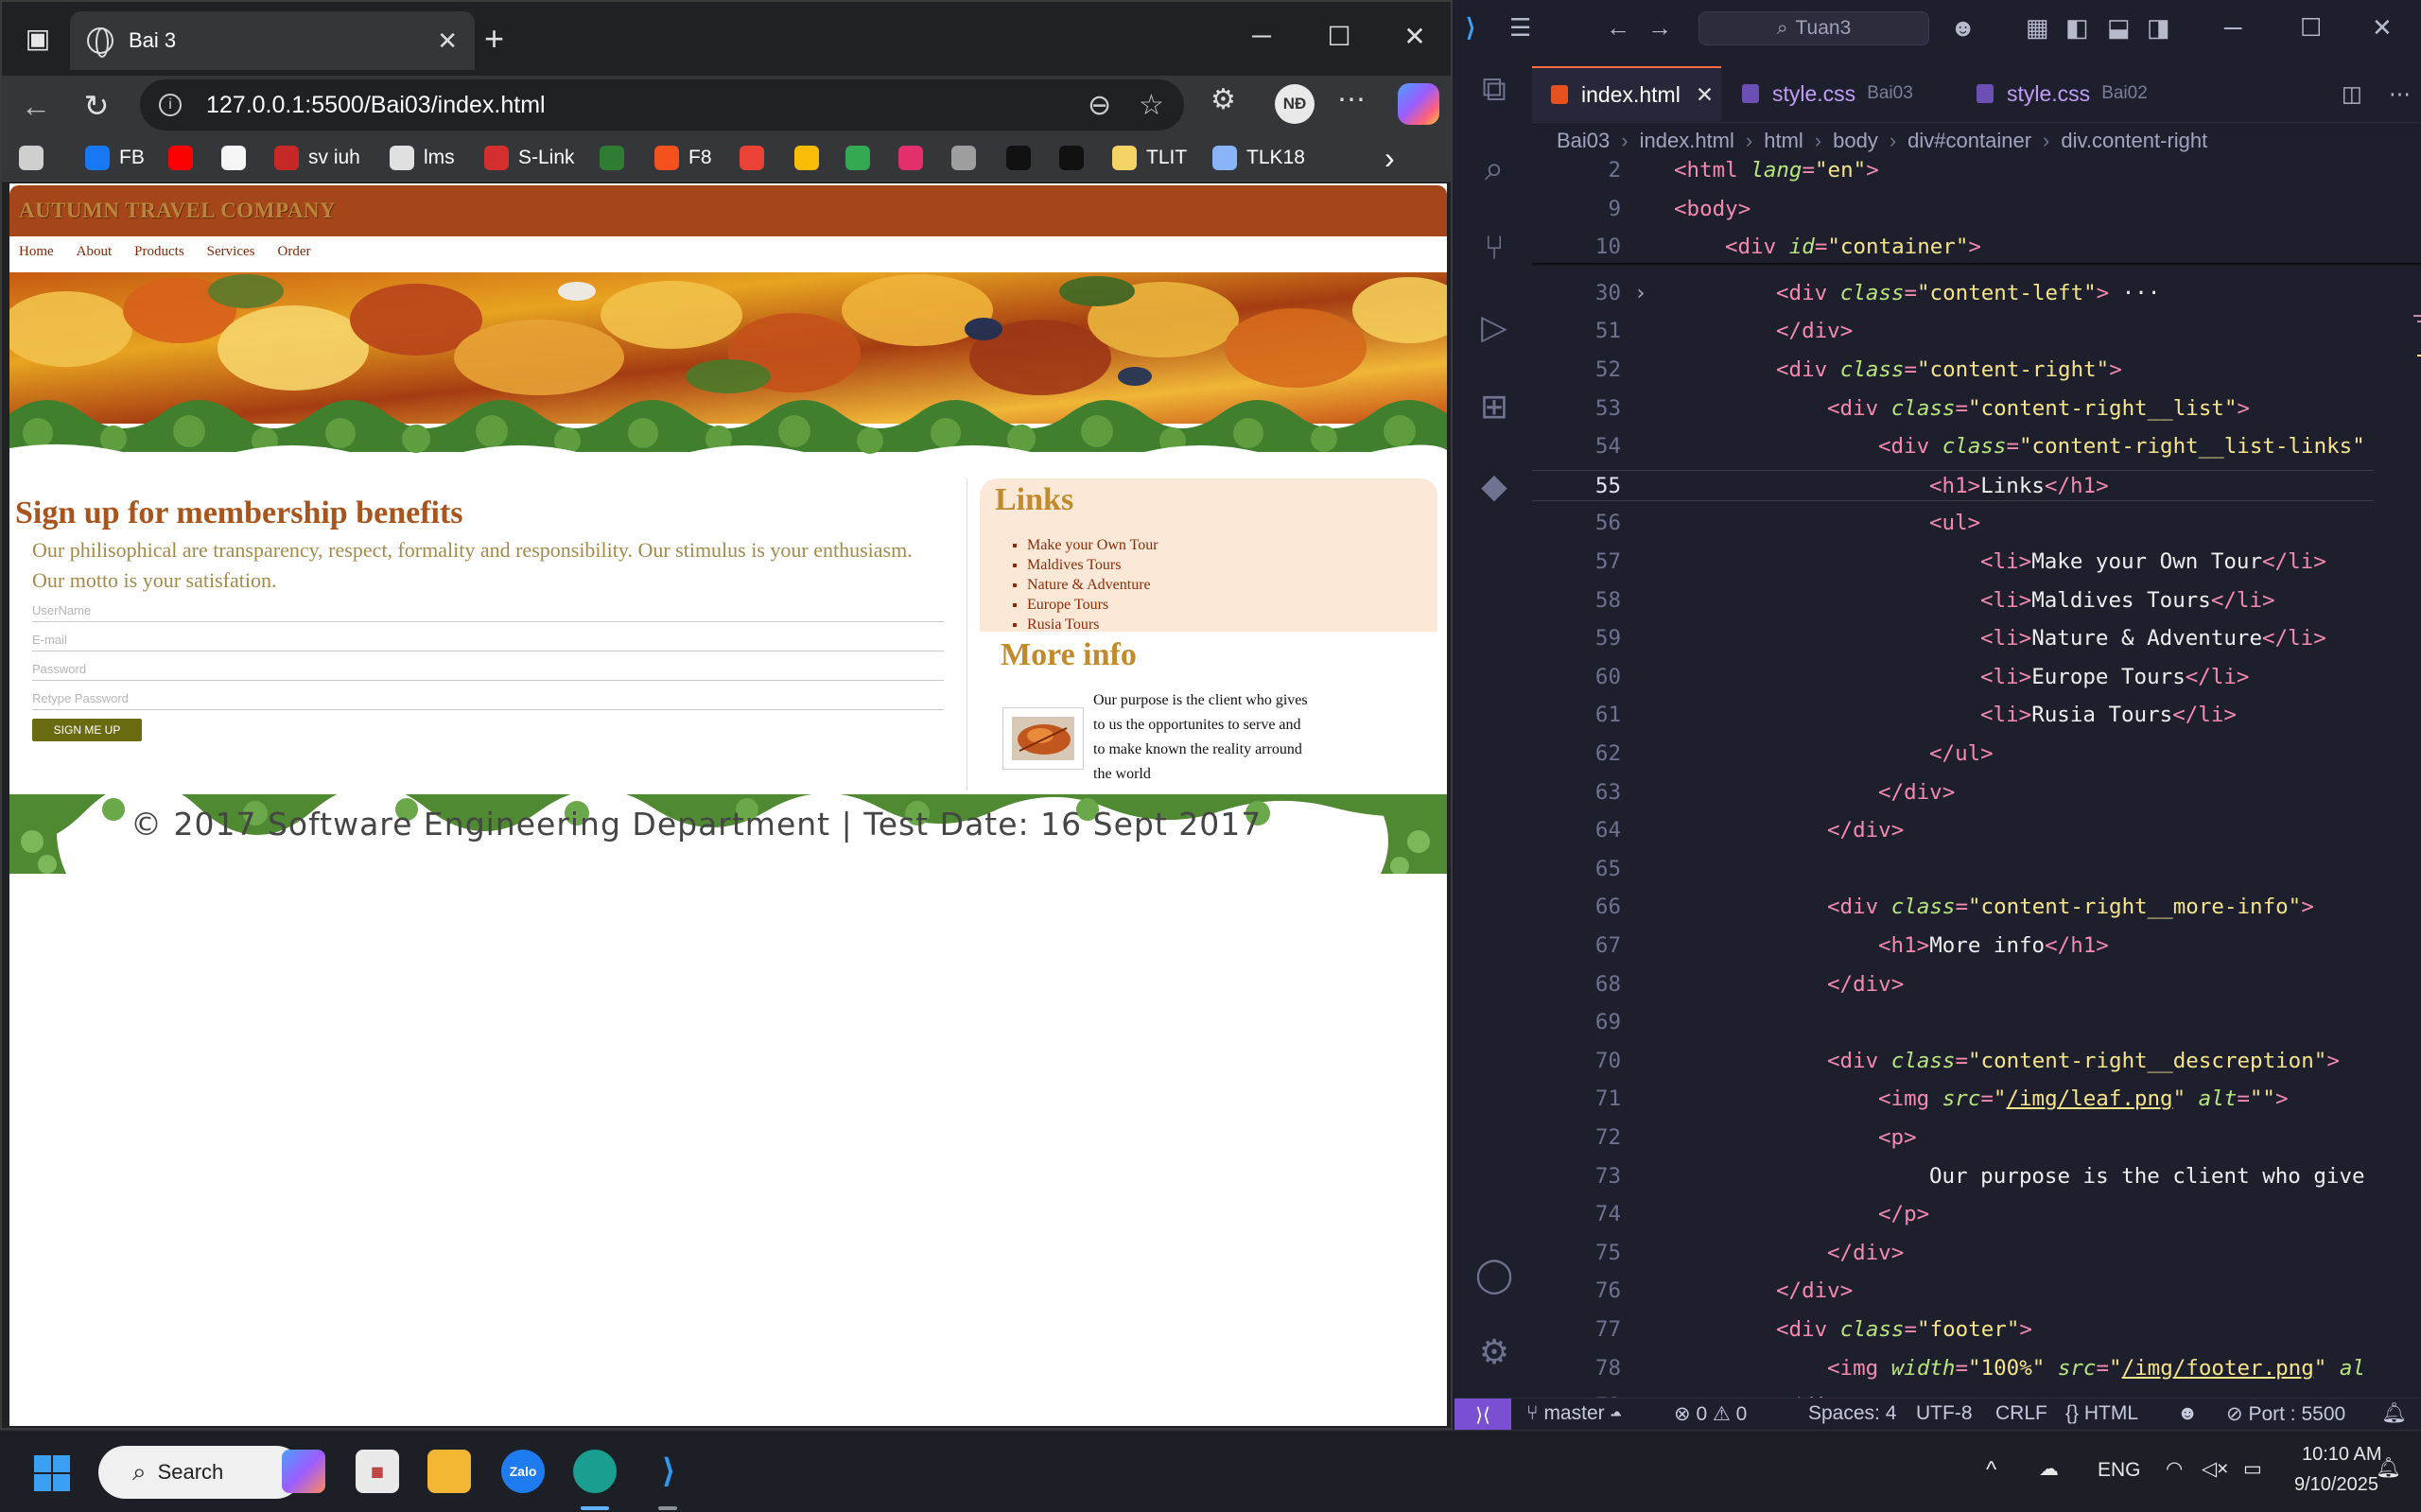  I want to click on branch-status: ⑂ master ☁, so click(1574, 1413).